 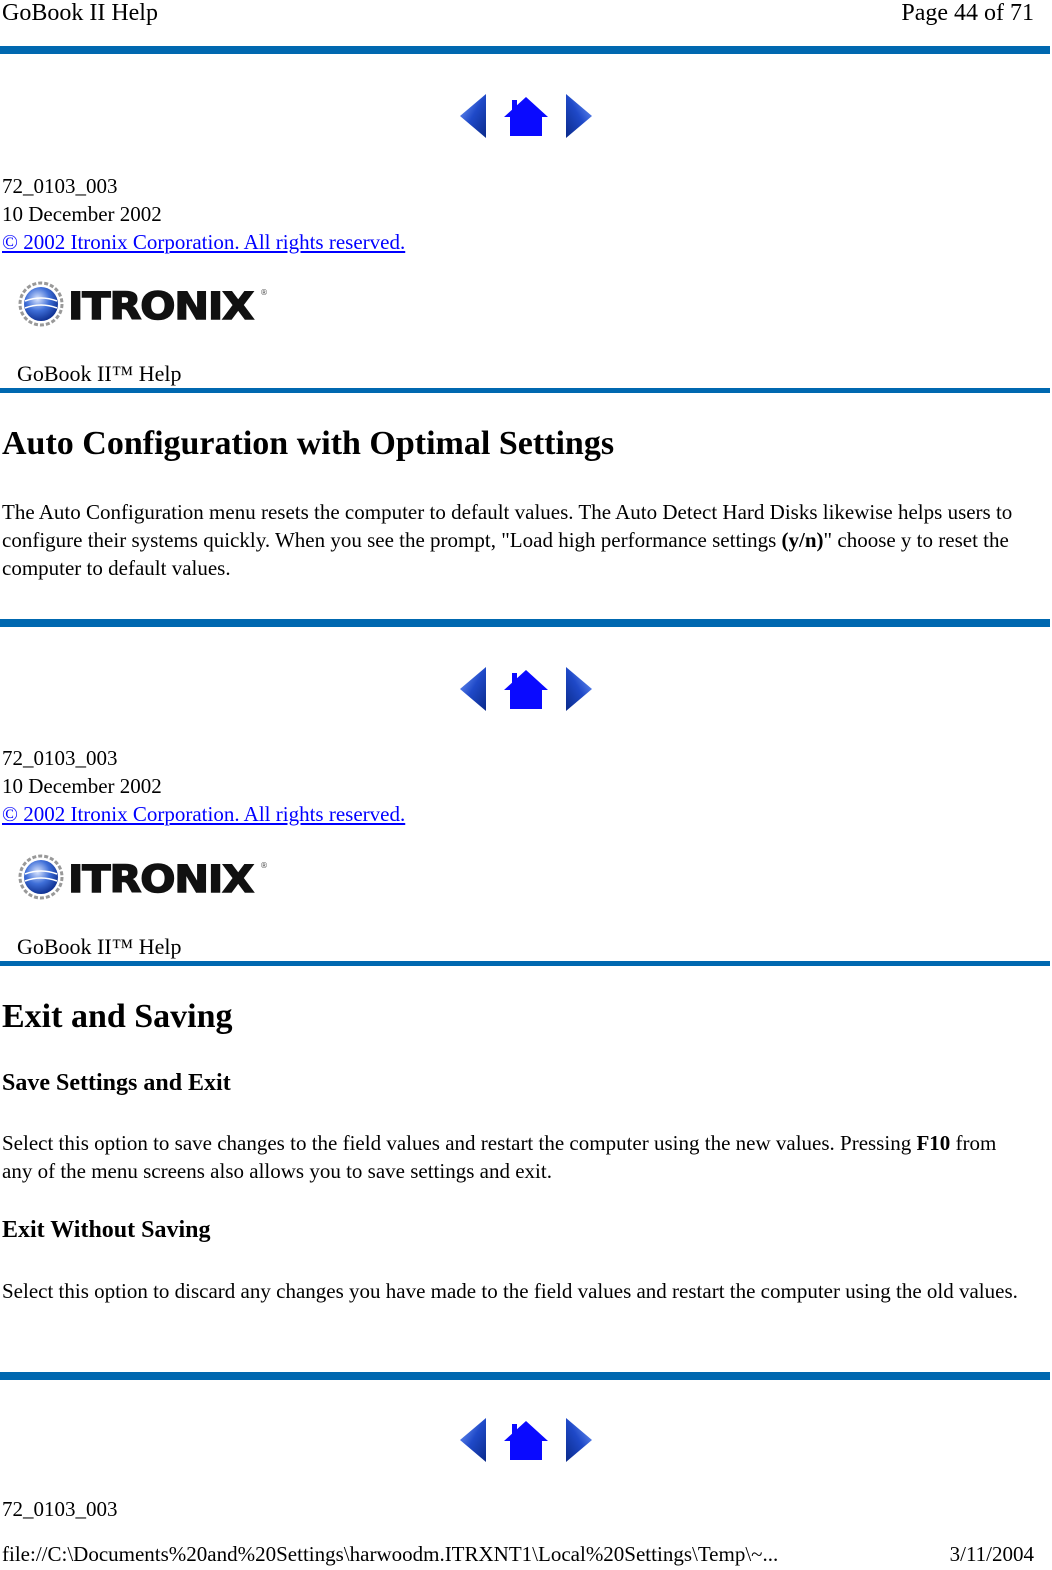 What do you see at coordinates (117, 1016) in the screenshot?
I see `section-heading: Exit and Saving` at bounding box center [117, 1016].